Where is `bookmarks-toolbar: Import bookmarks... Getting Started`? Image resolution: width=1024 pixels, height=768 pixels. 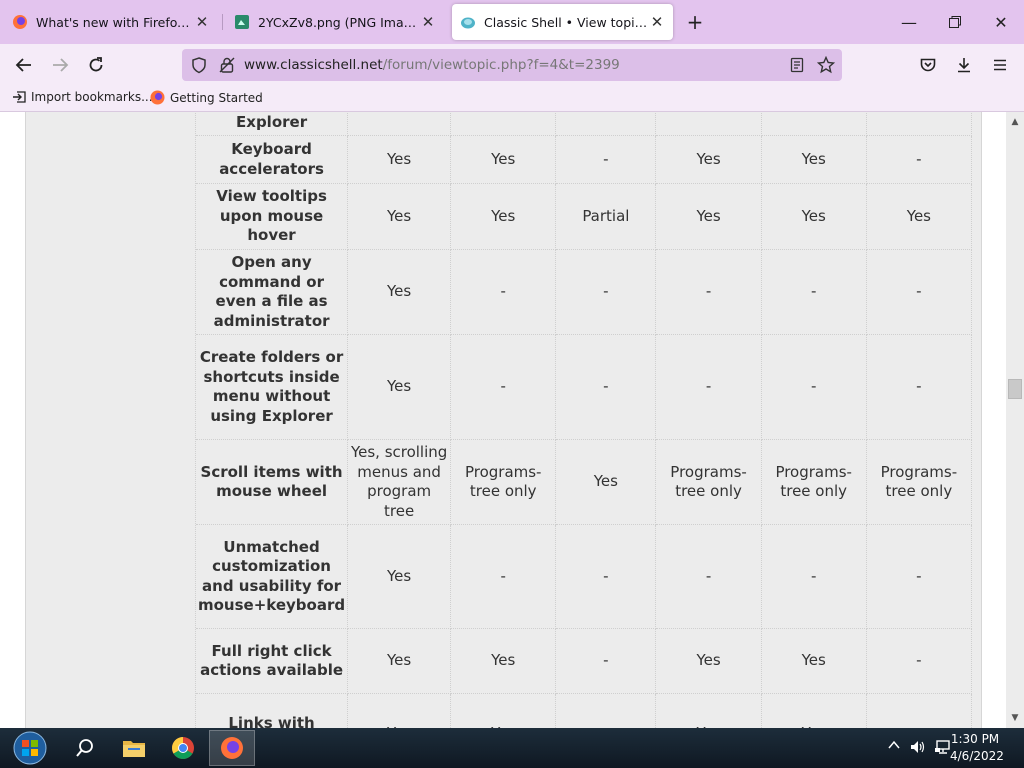
bookmarks-toolbar: Import bookmarks... Getting Started is located at coordinates (512, 99).